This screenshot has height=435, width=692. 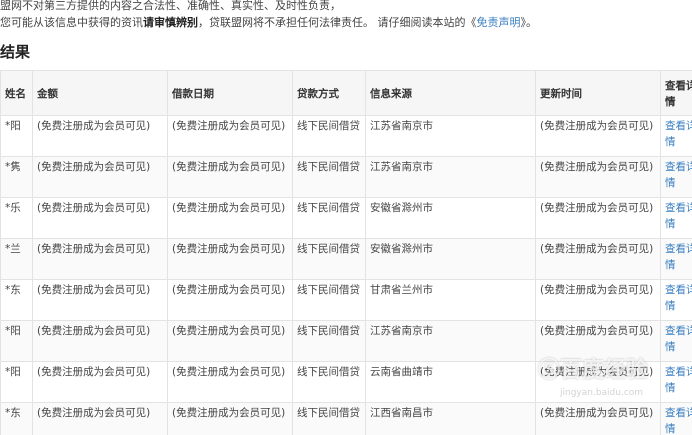 What do you see at coordinates (450, 300) in the screenshot?
I see `cell-source: 甘肃省兰州市` at bounding box center [450, 300].